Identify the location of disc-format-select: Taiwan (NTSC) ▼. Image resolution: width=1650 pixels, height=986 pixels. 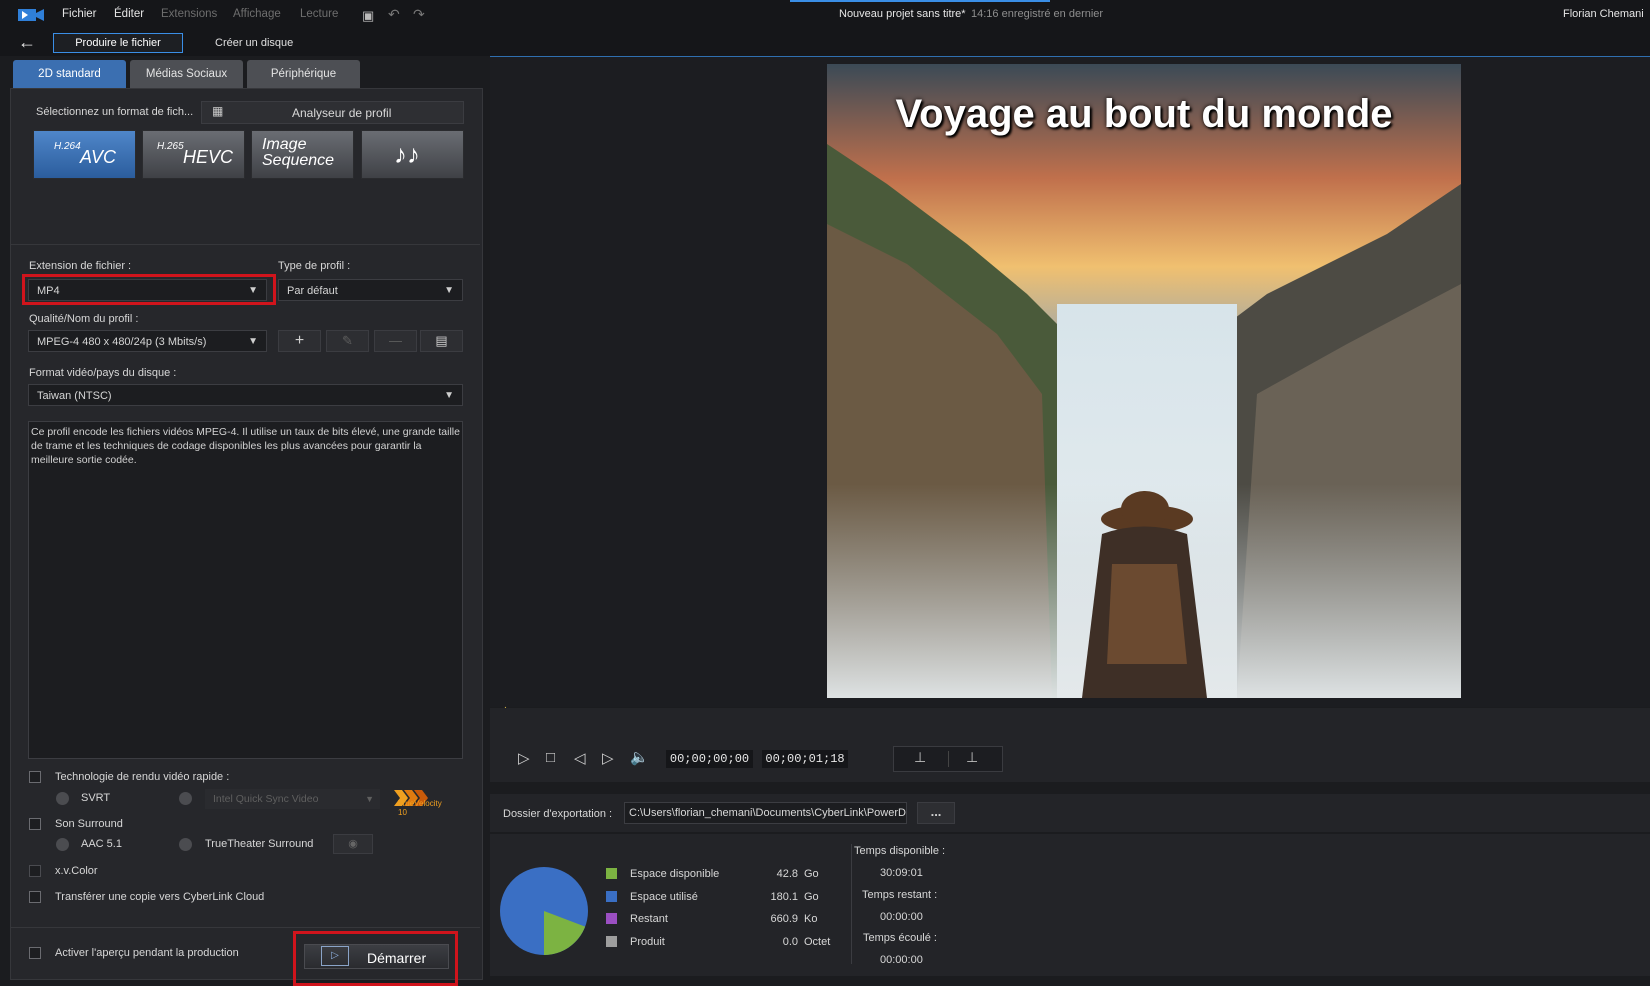
(245, 395).